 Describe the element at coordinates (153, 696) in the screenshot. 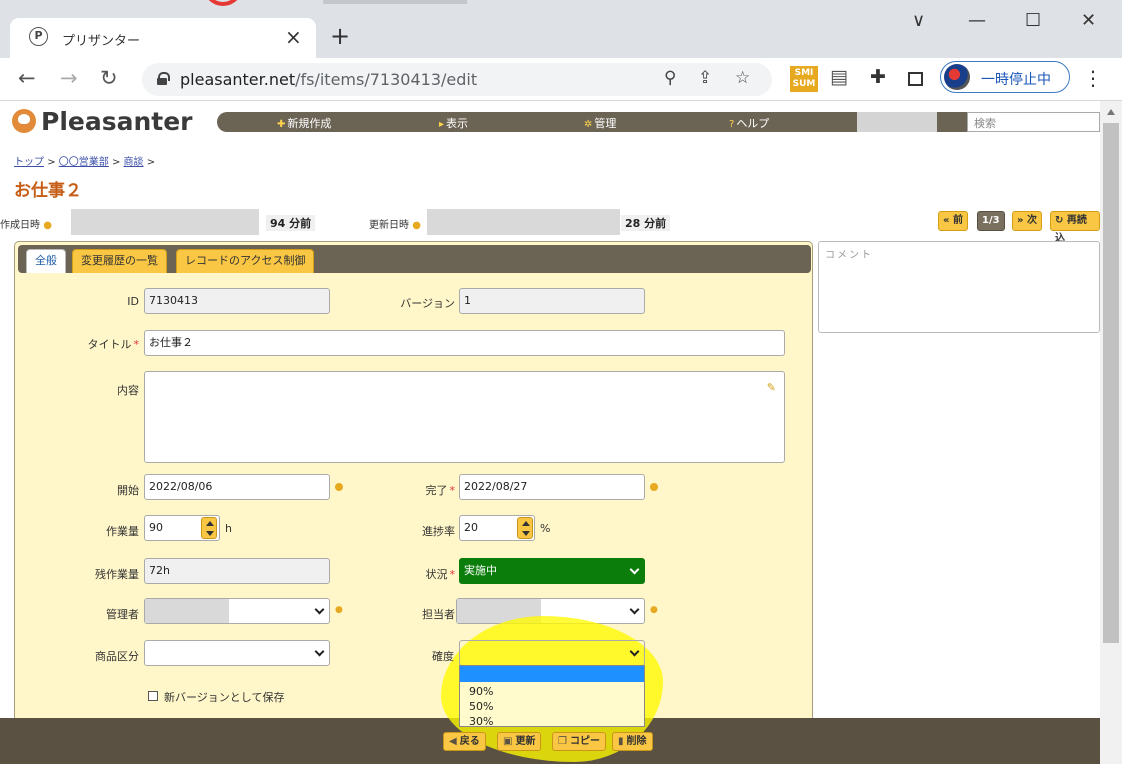

I see `new-version-checkbox` at that location.